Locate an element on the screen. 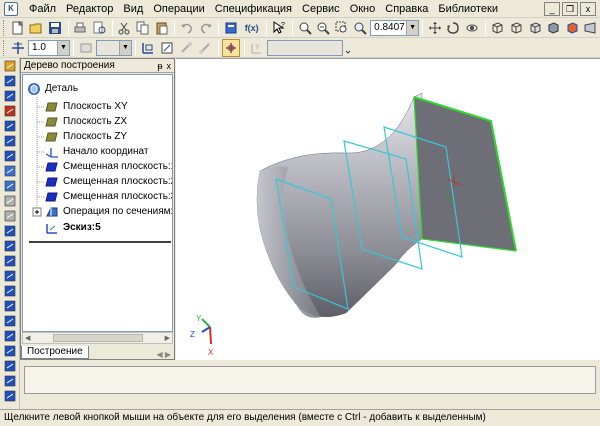 This screenshot has height=426, width=600. step-input: 1.0 ▼ is located at coordinates (49, 47).